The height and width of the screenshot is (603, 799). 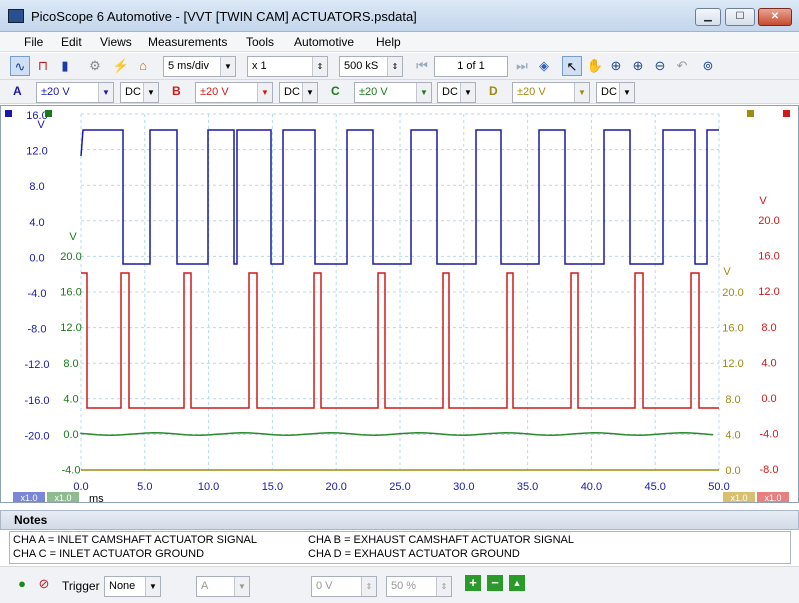 What do you see at coordinates (368, 586) in the screenshot?
I see `stepper-icon: ⇕` at bounding box center [368, 586].